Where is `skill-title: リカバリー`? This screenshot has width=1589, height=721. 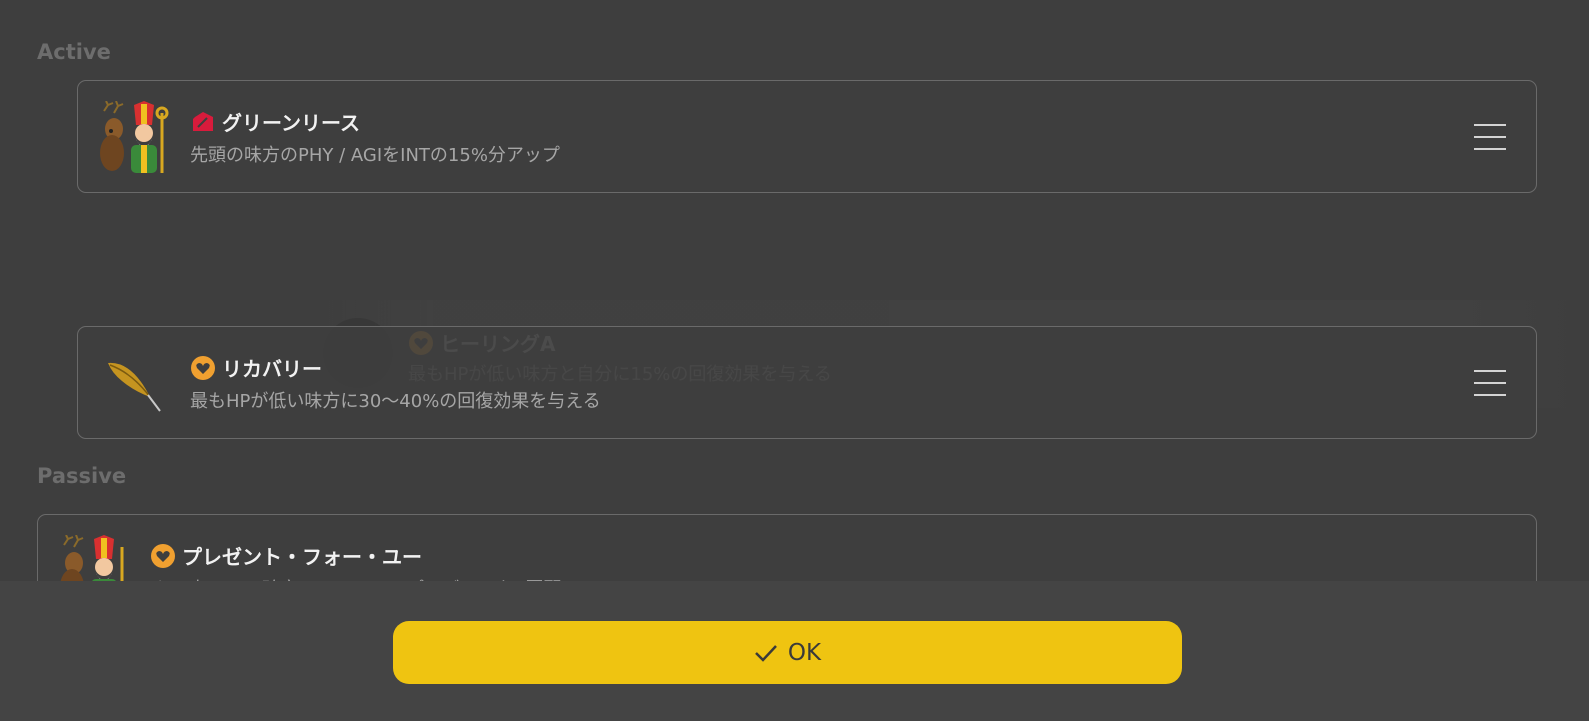 skill-title: リカバリー is located at coordinates (272, 369).